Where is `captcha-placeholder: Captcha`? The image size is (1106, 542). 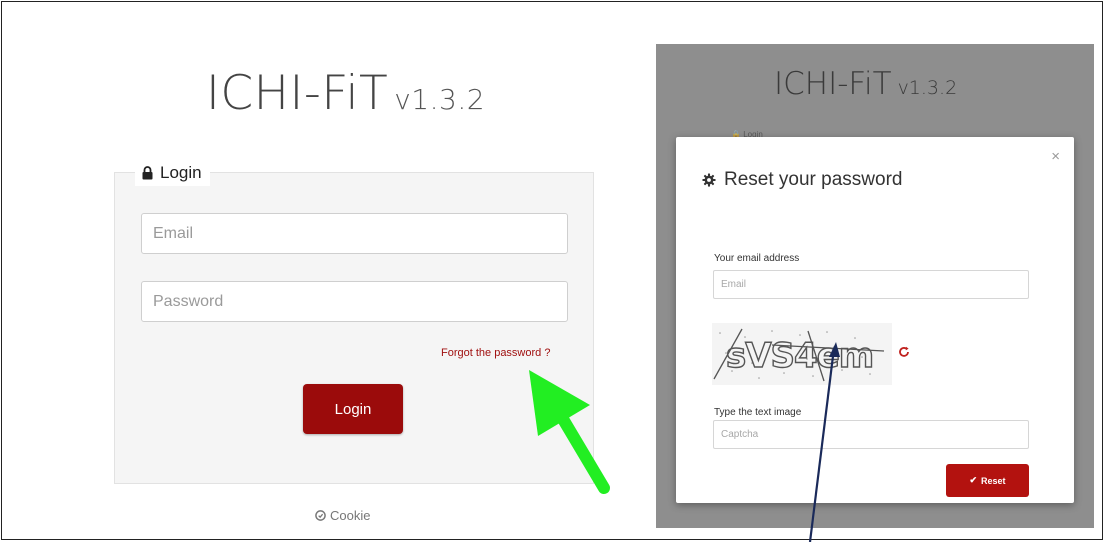
captcha-placeholder: Captcha is located at coordinates (740, 434).